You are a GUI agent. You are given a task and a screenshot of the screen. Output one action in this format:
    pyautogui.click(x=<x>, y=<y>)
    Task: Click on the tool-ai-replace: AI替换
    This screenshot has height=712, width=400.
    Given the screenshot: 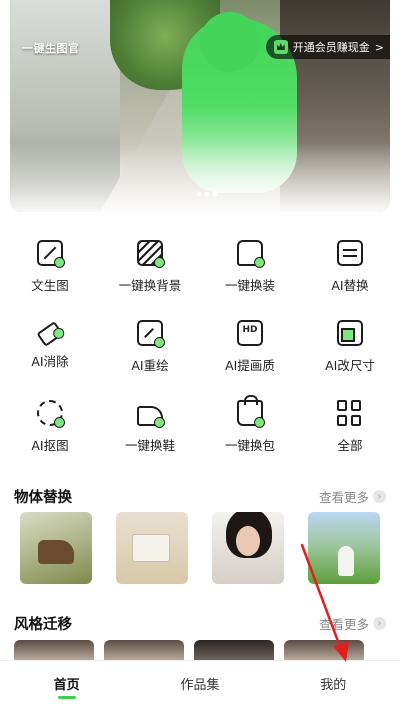 What is the action you would take?
    pyautogui.click(x=350, y=267)
    